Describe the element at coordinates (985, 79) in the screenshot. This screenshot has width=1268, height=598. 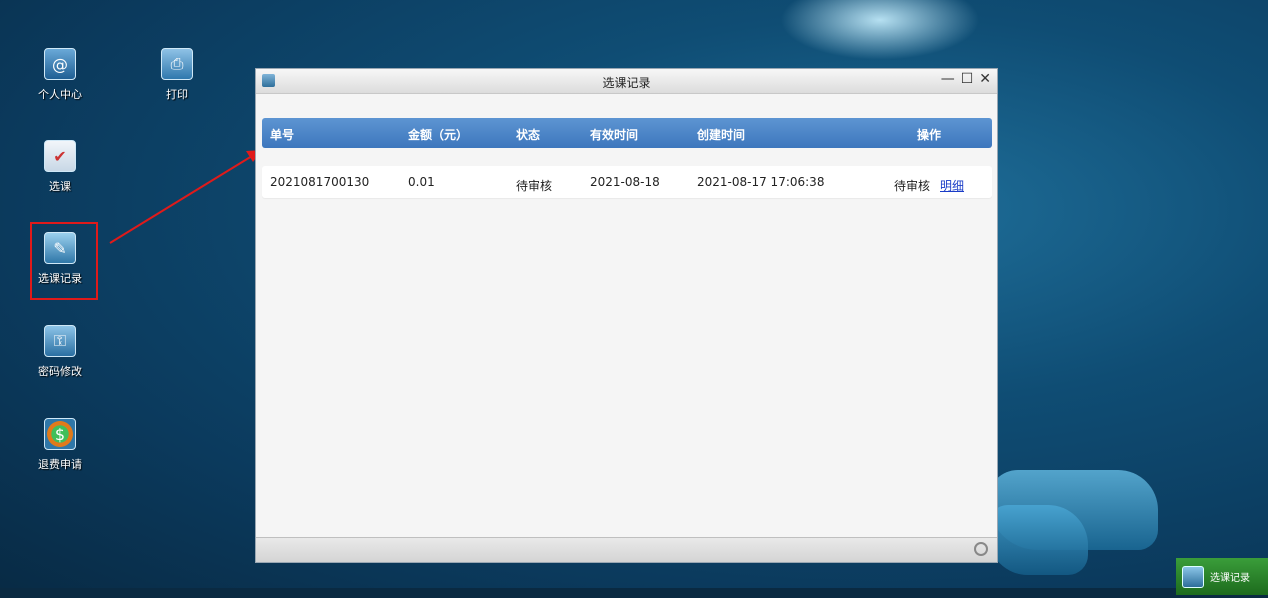
I see `close-icon: ✕` at that location.